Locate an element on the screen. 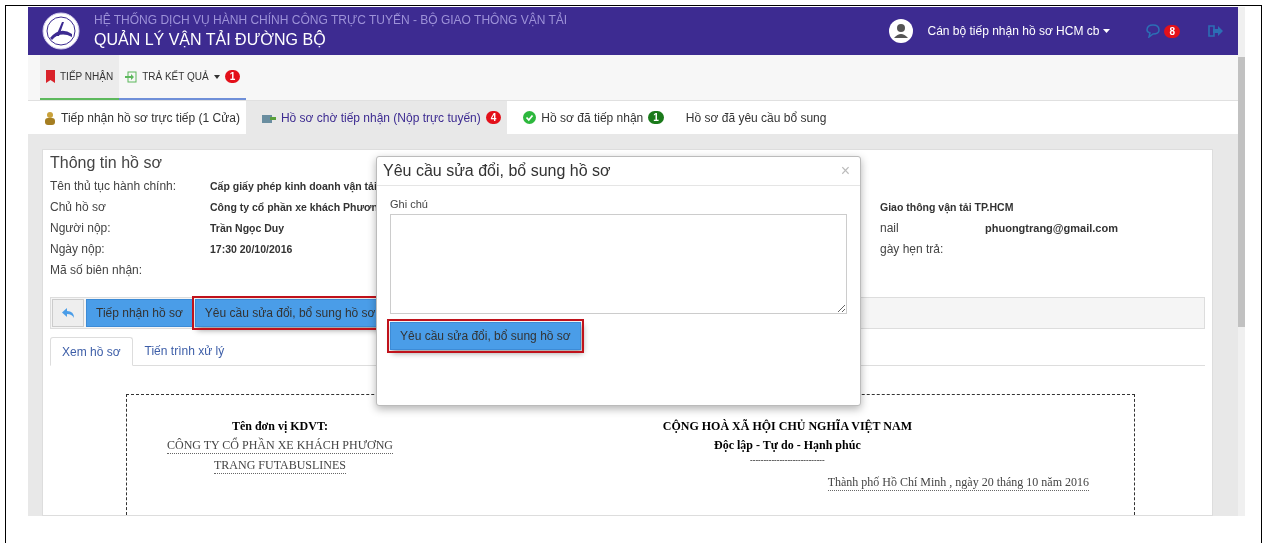  view-tab: Xem hồ sơ is located at coordinates (91, 351).